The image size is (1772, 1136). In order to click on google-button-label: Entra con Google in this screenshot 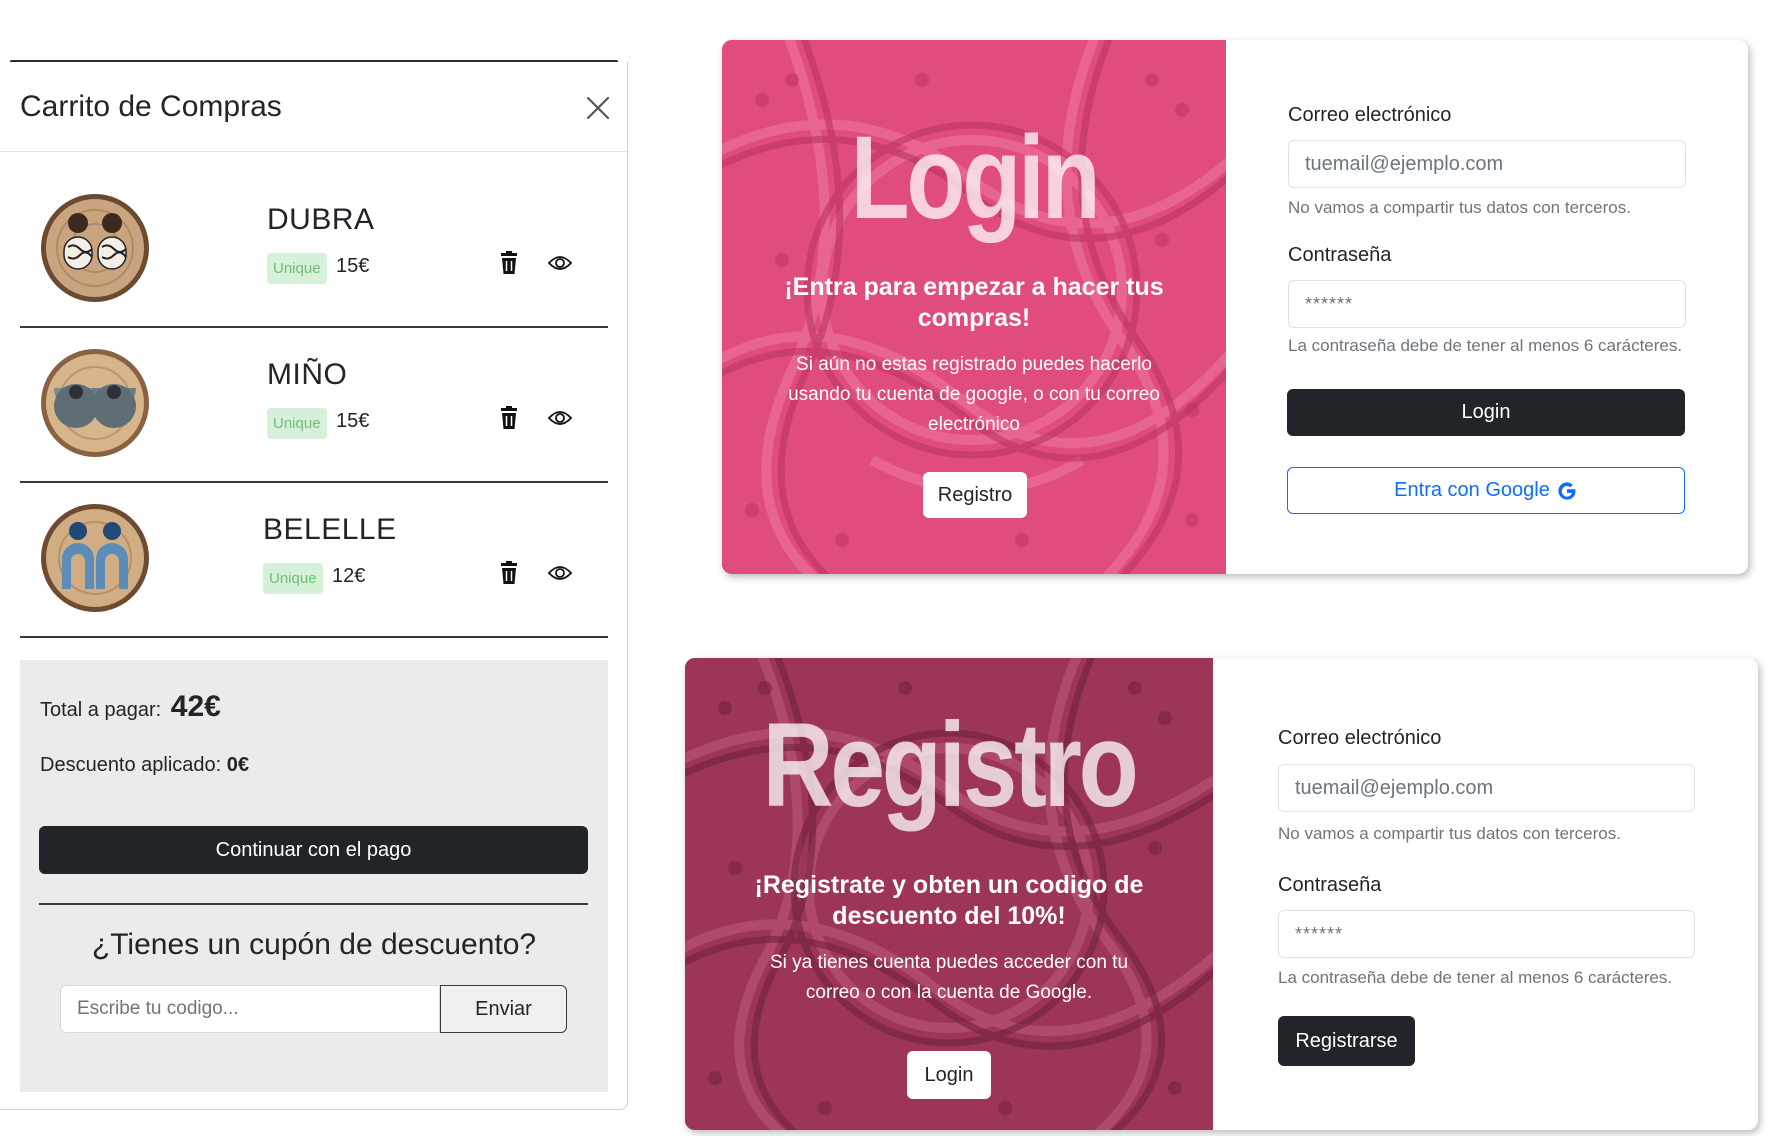, I will do `click(1472, 490)`.